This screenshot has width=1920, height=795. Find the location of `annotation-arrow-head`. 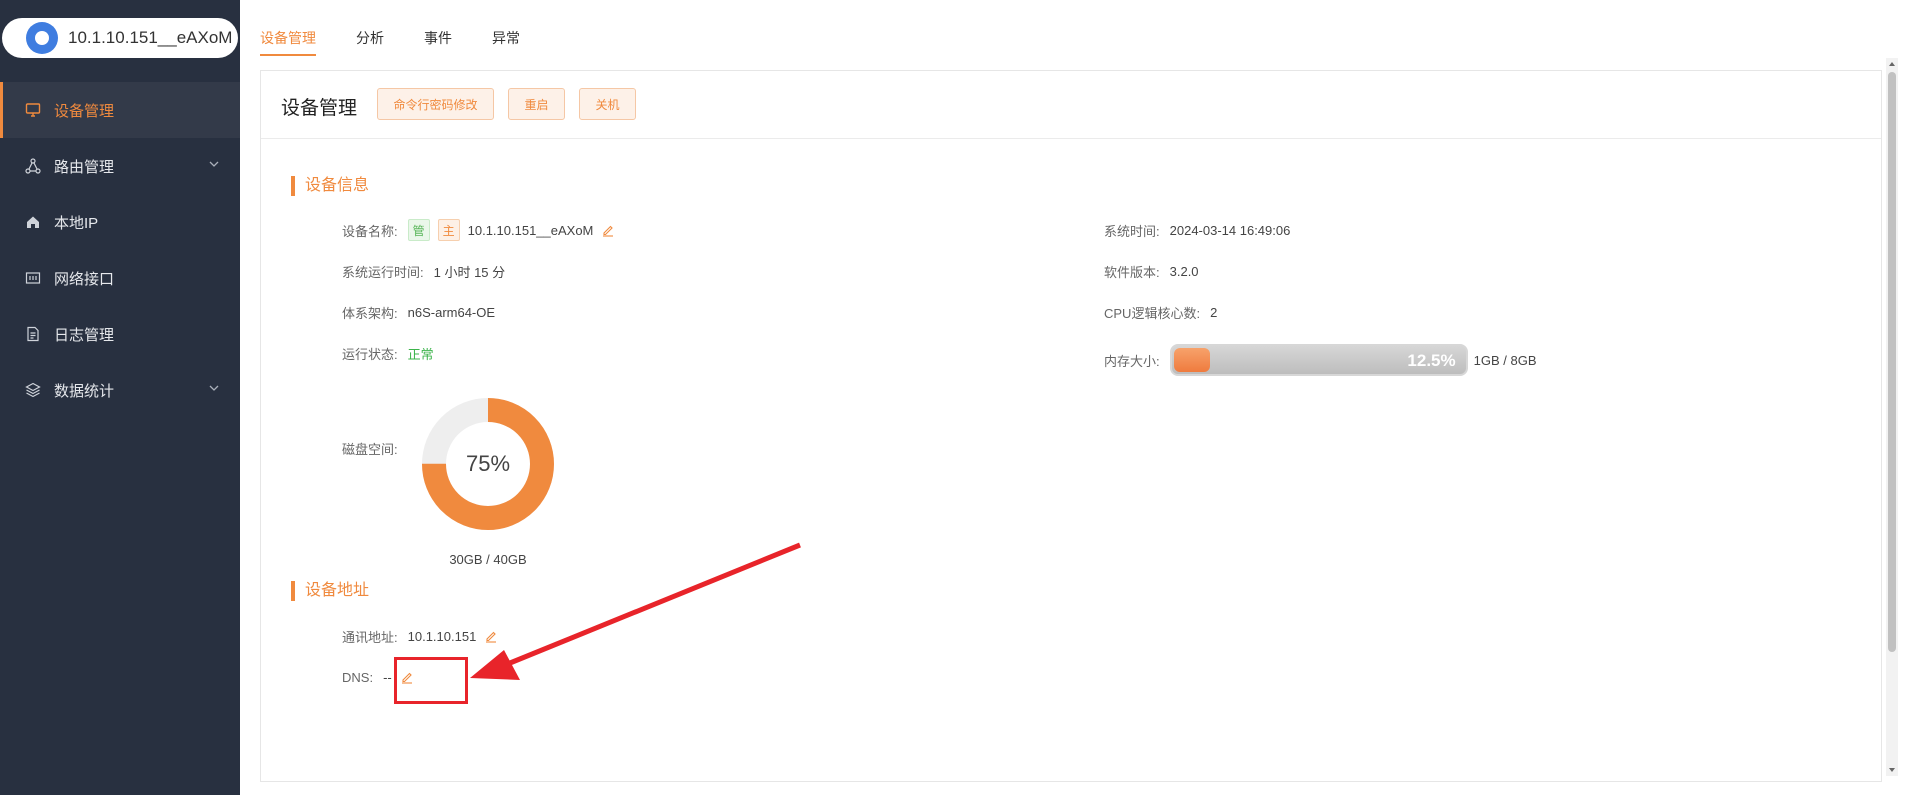

annotation-arrow-head is located at coordinates (495, 665).